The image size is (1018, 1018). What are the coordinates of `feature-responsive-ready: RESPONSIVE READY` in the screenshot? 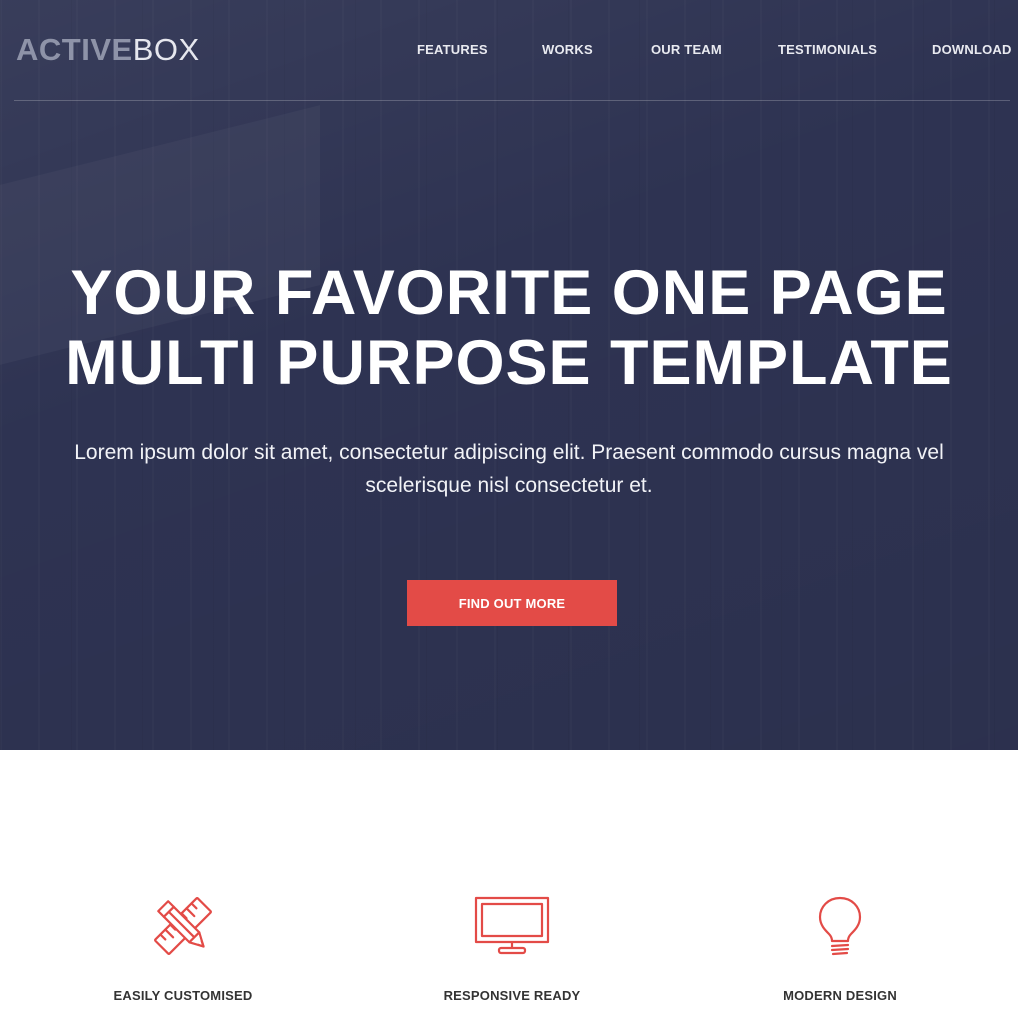 It's located at (512, 884).